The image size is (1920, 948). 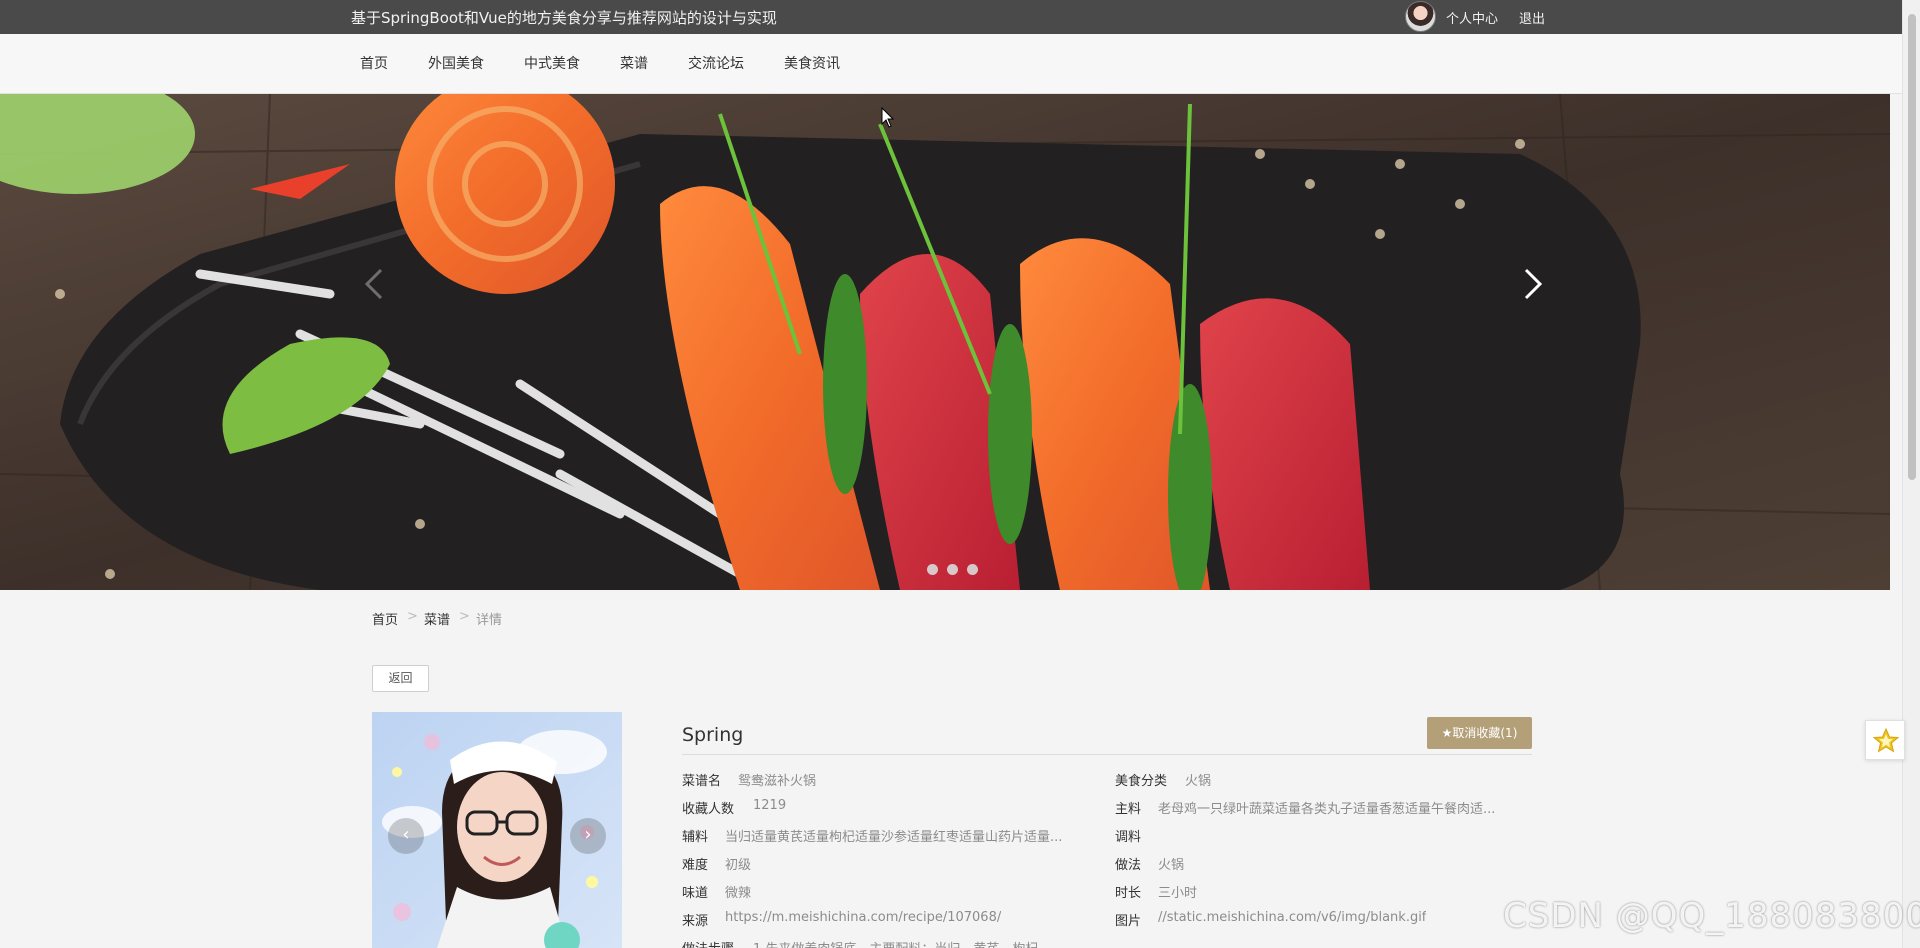 What do you see at coordinates (895, 943) in the screenshot?
I see `field-value-steps: 1.先来做养肉锅底，主要配料：当归、黄芪、枸杞` at bounding box center [895, 943].